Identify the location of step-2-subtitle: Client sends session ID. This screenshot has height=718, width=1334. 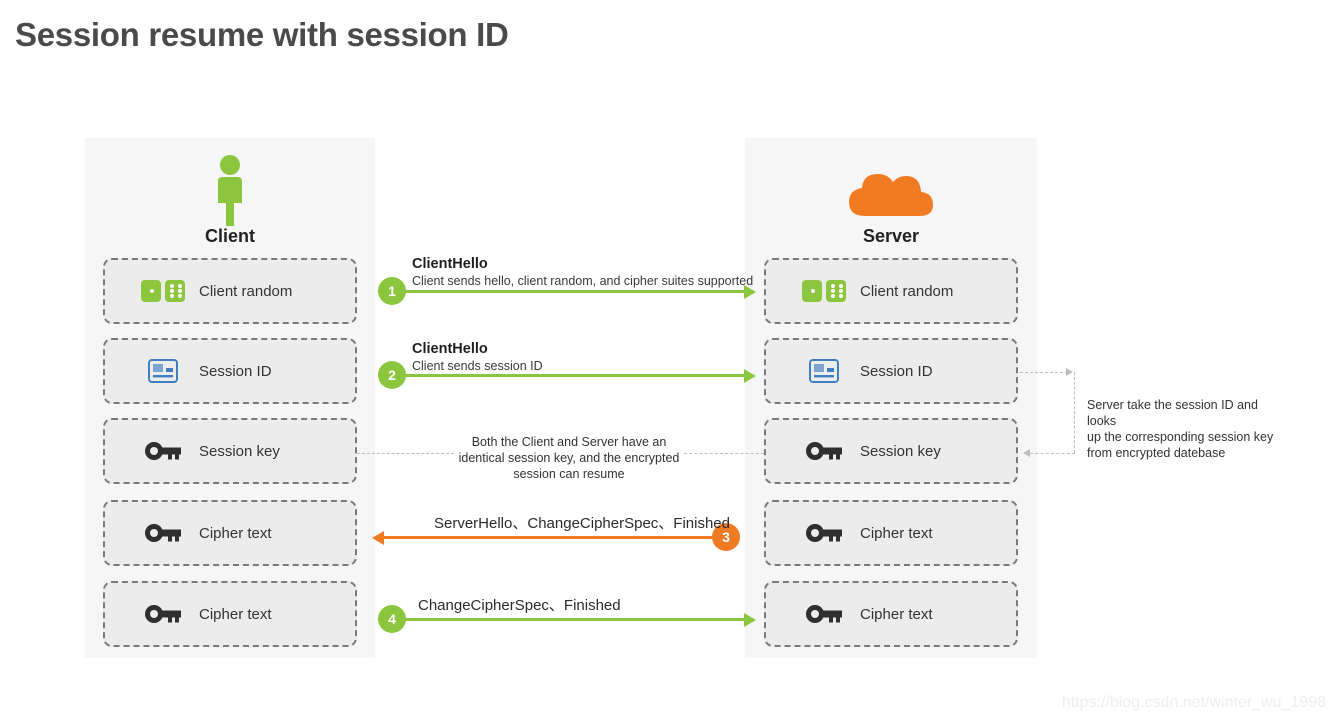
(477, 366).